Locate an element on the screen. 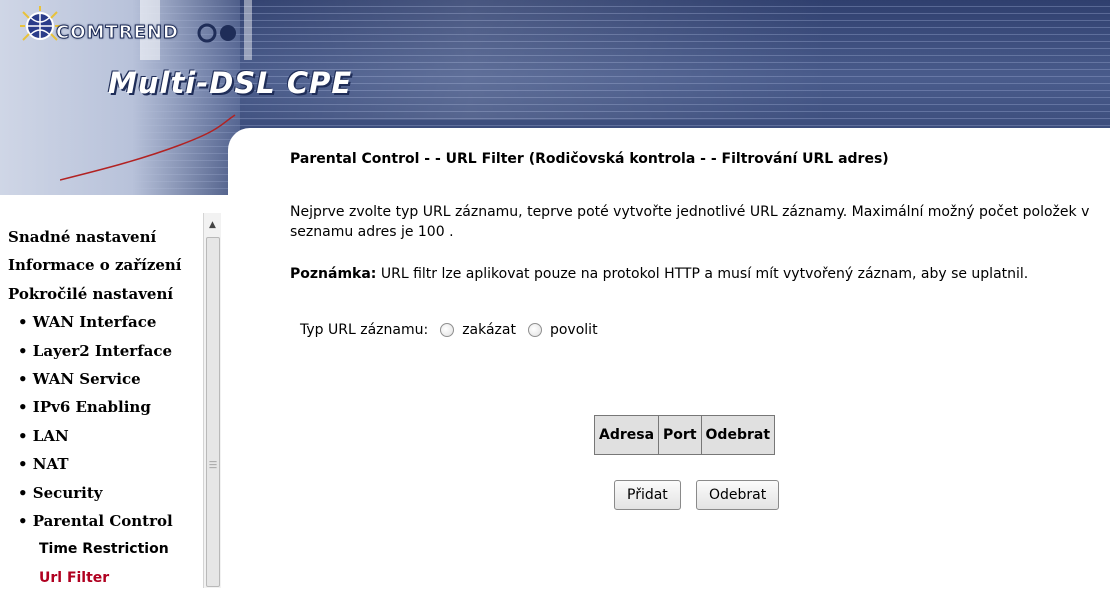 The image size is (1110, 592). remove-button: Odebrat is located at coordinates (738, 495).